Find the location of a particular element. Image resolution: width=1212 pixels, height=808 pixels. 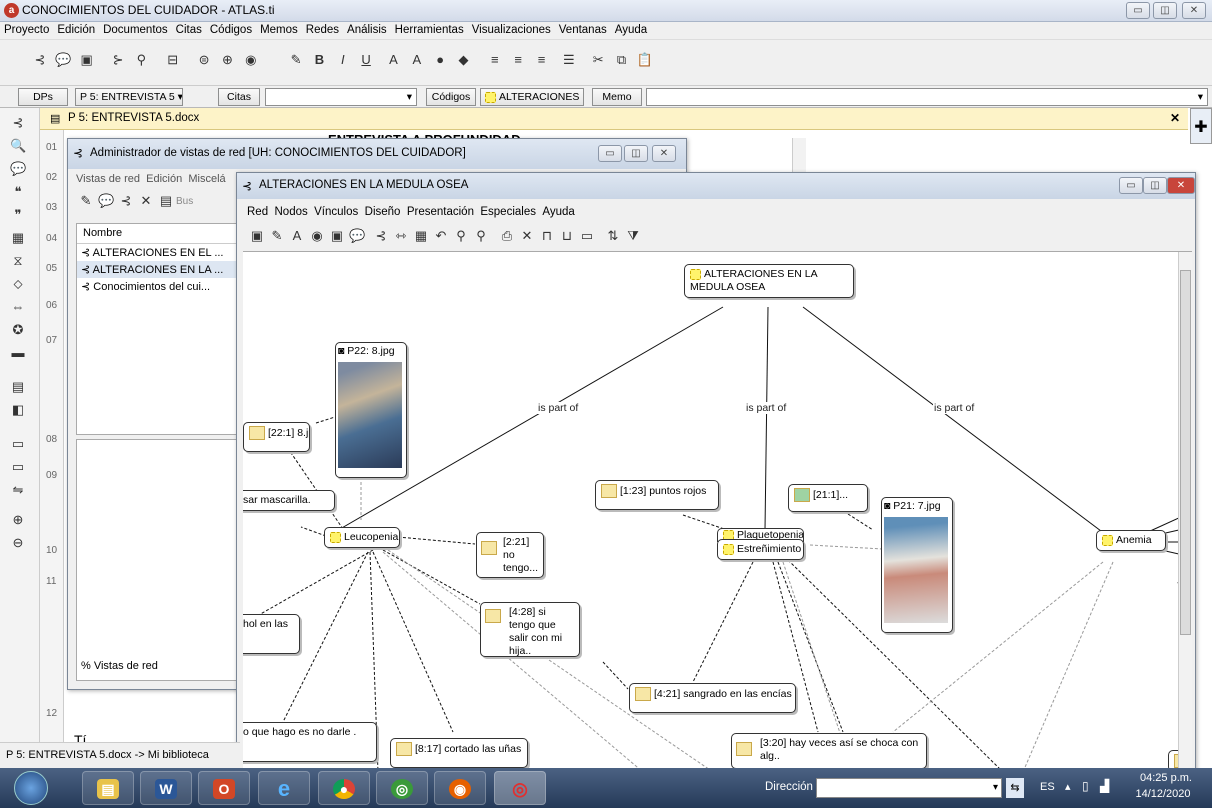

cut-icon: ✂ is located at coordinates (598, 60).